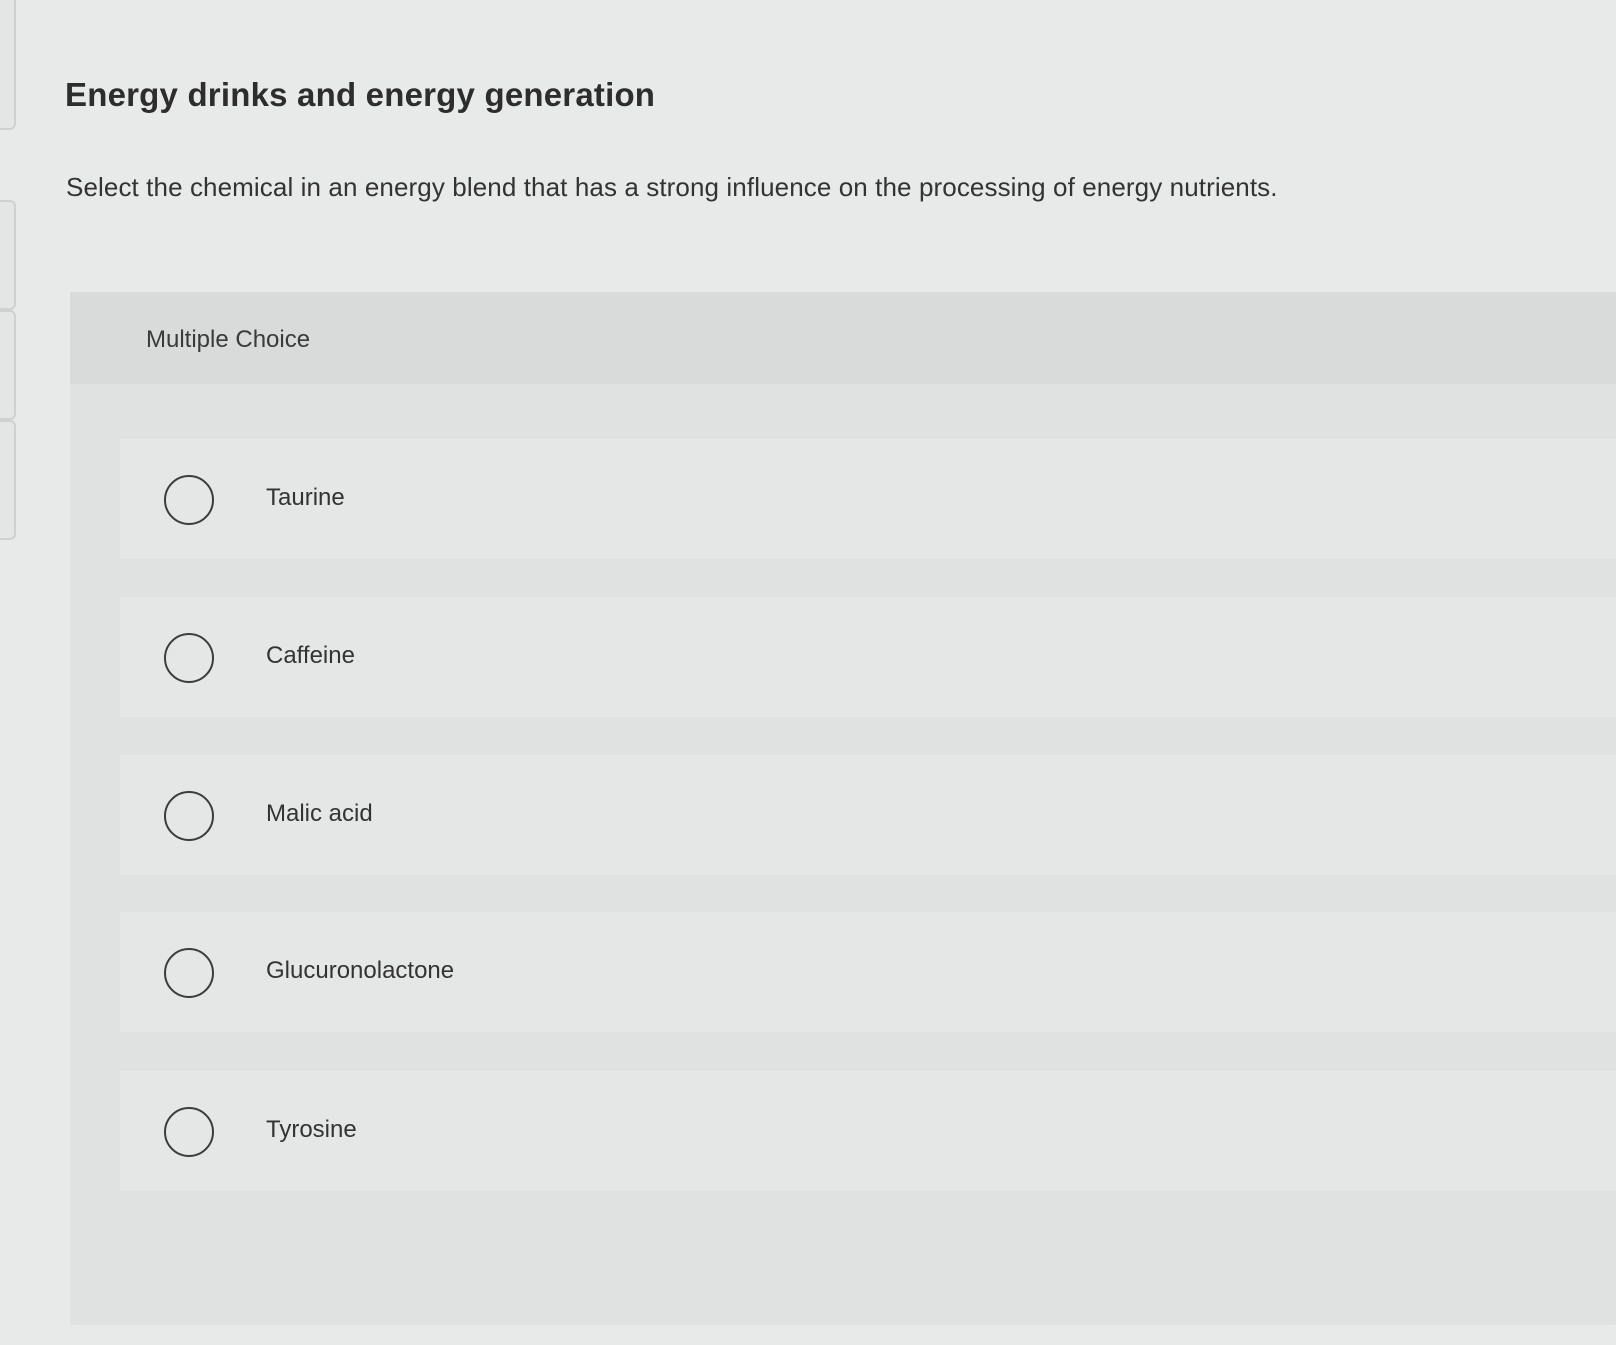  What do you see at coordinates (868, 499) in the screenshot?
I see `choice-option: Taurine` at bounding box center [868, 499].